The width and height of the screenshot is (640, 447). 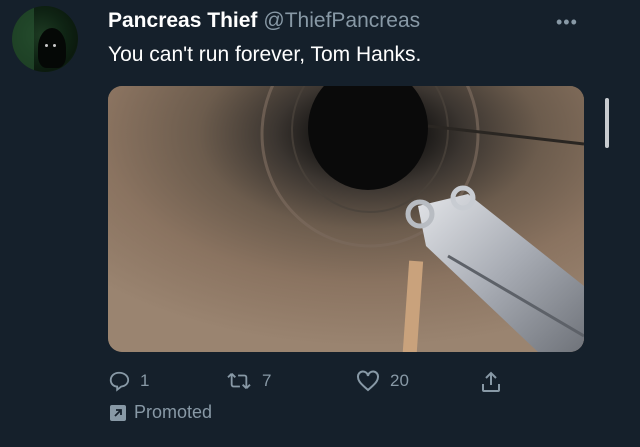 I want to click on tweet-header: Pancreas Thief @ThiefPancreas, so click(x=264, y=21).